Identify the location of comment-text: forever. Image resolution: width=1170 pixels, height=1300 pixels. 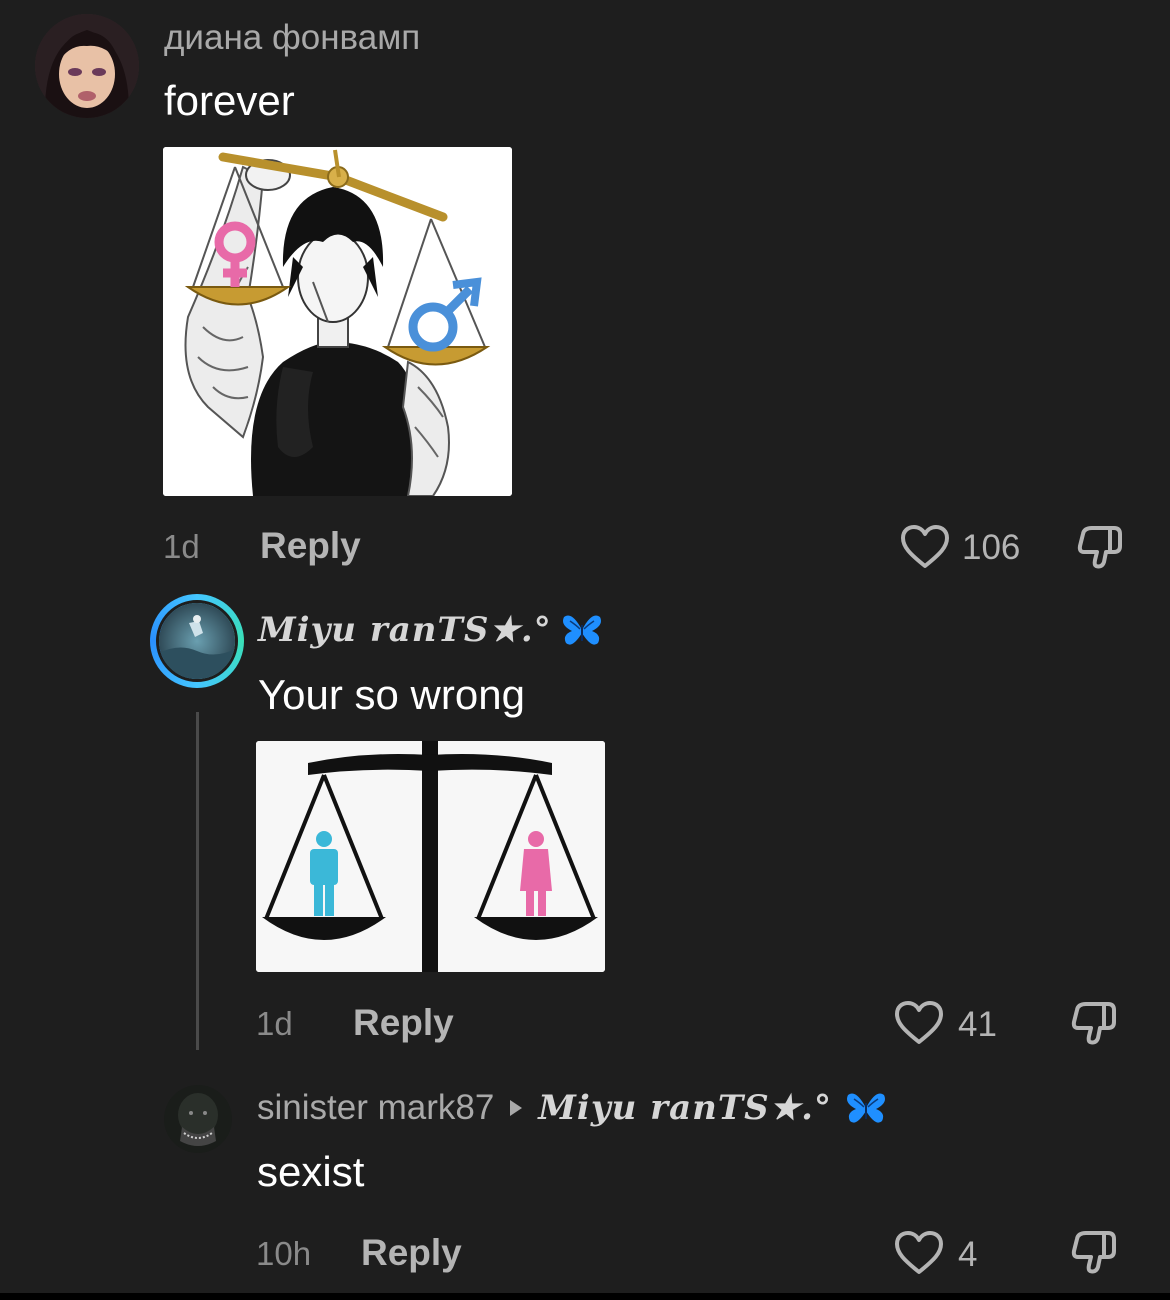
(229, 100).